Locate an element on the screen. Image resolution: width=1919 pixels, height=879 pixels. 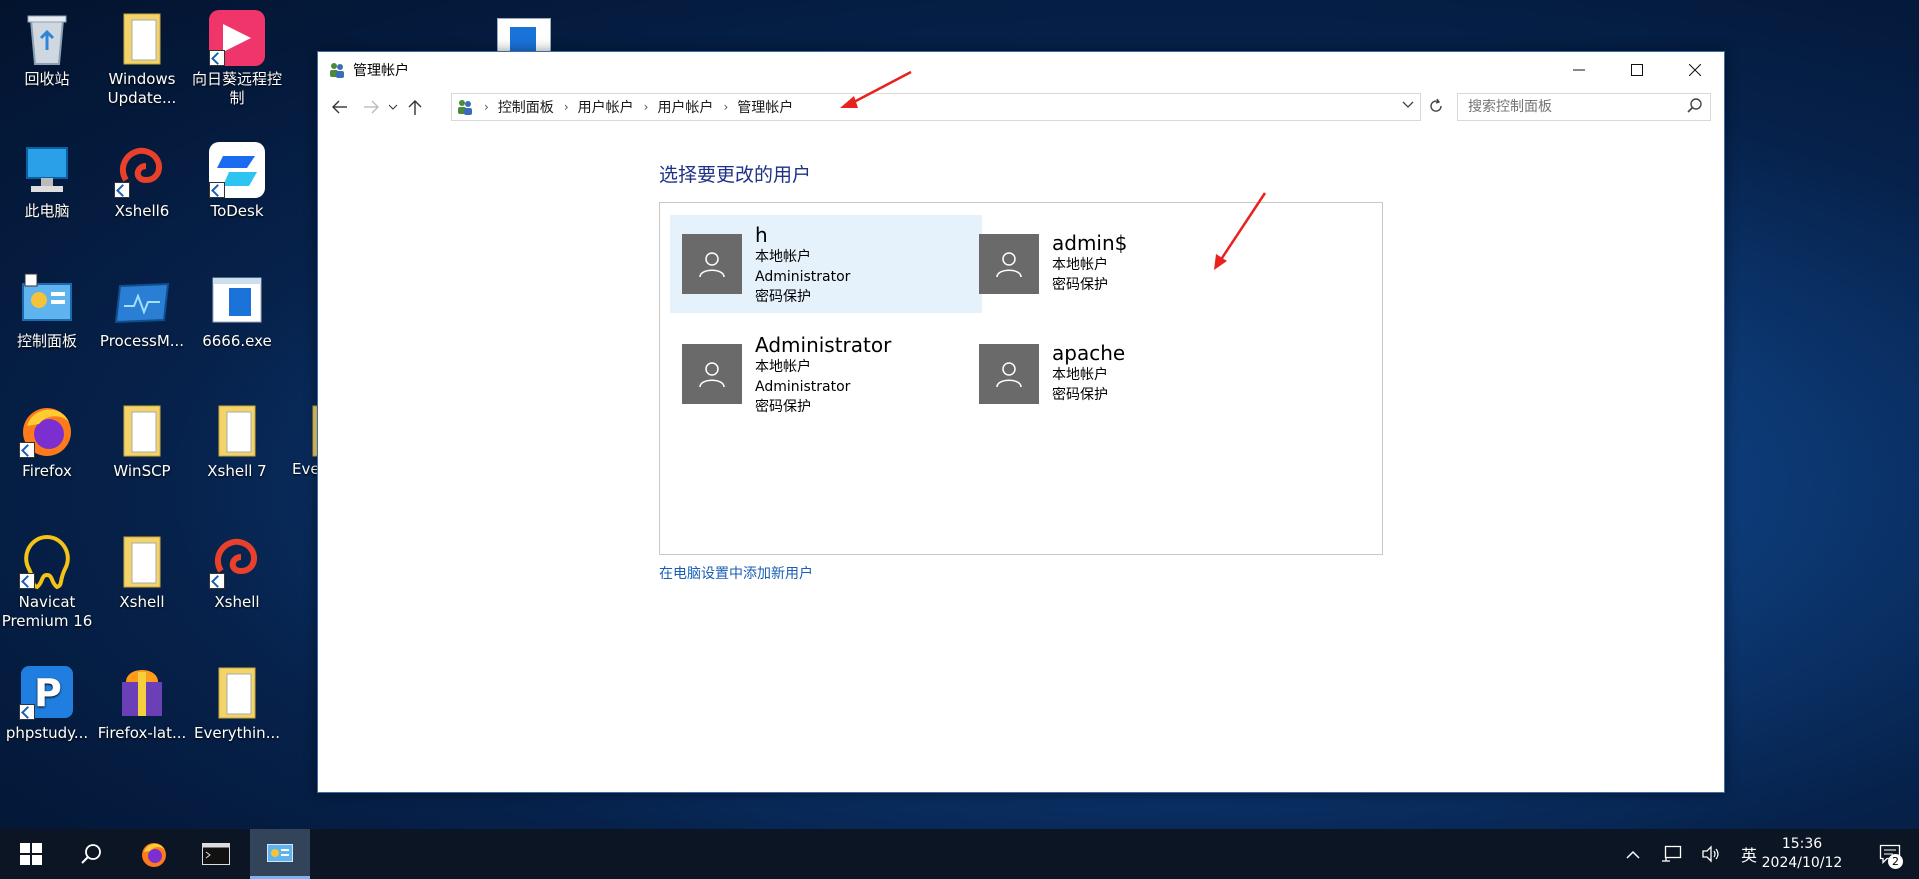
terminal-icon is located at coordinates (216, 854).